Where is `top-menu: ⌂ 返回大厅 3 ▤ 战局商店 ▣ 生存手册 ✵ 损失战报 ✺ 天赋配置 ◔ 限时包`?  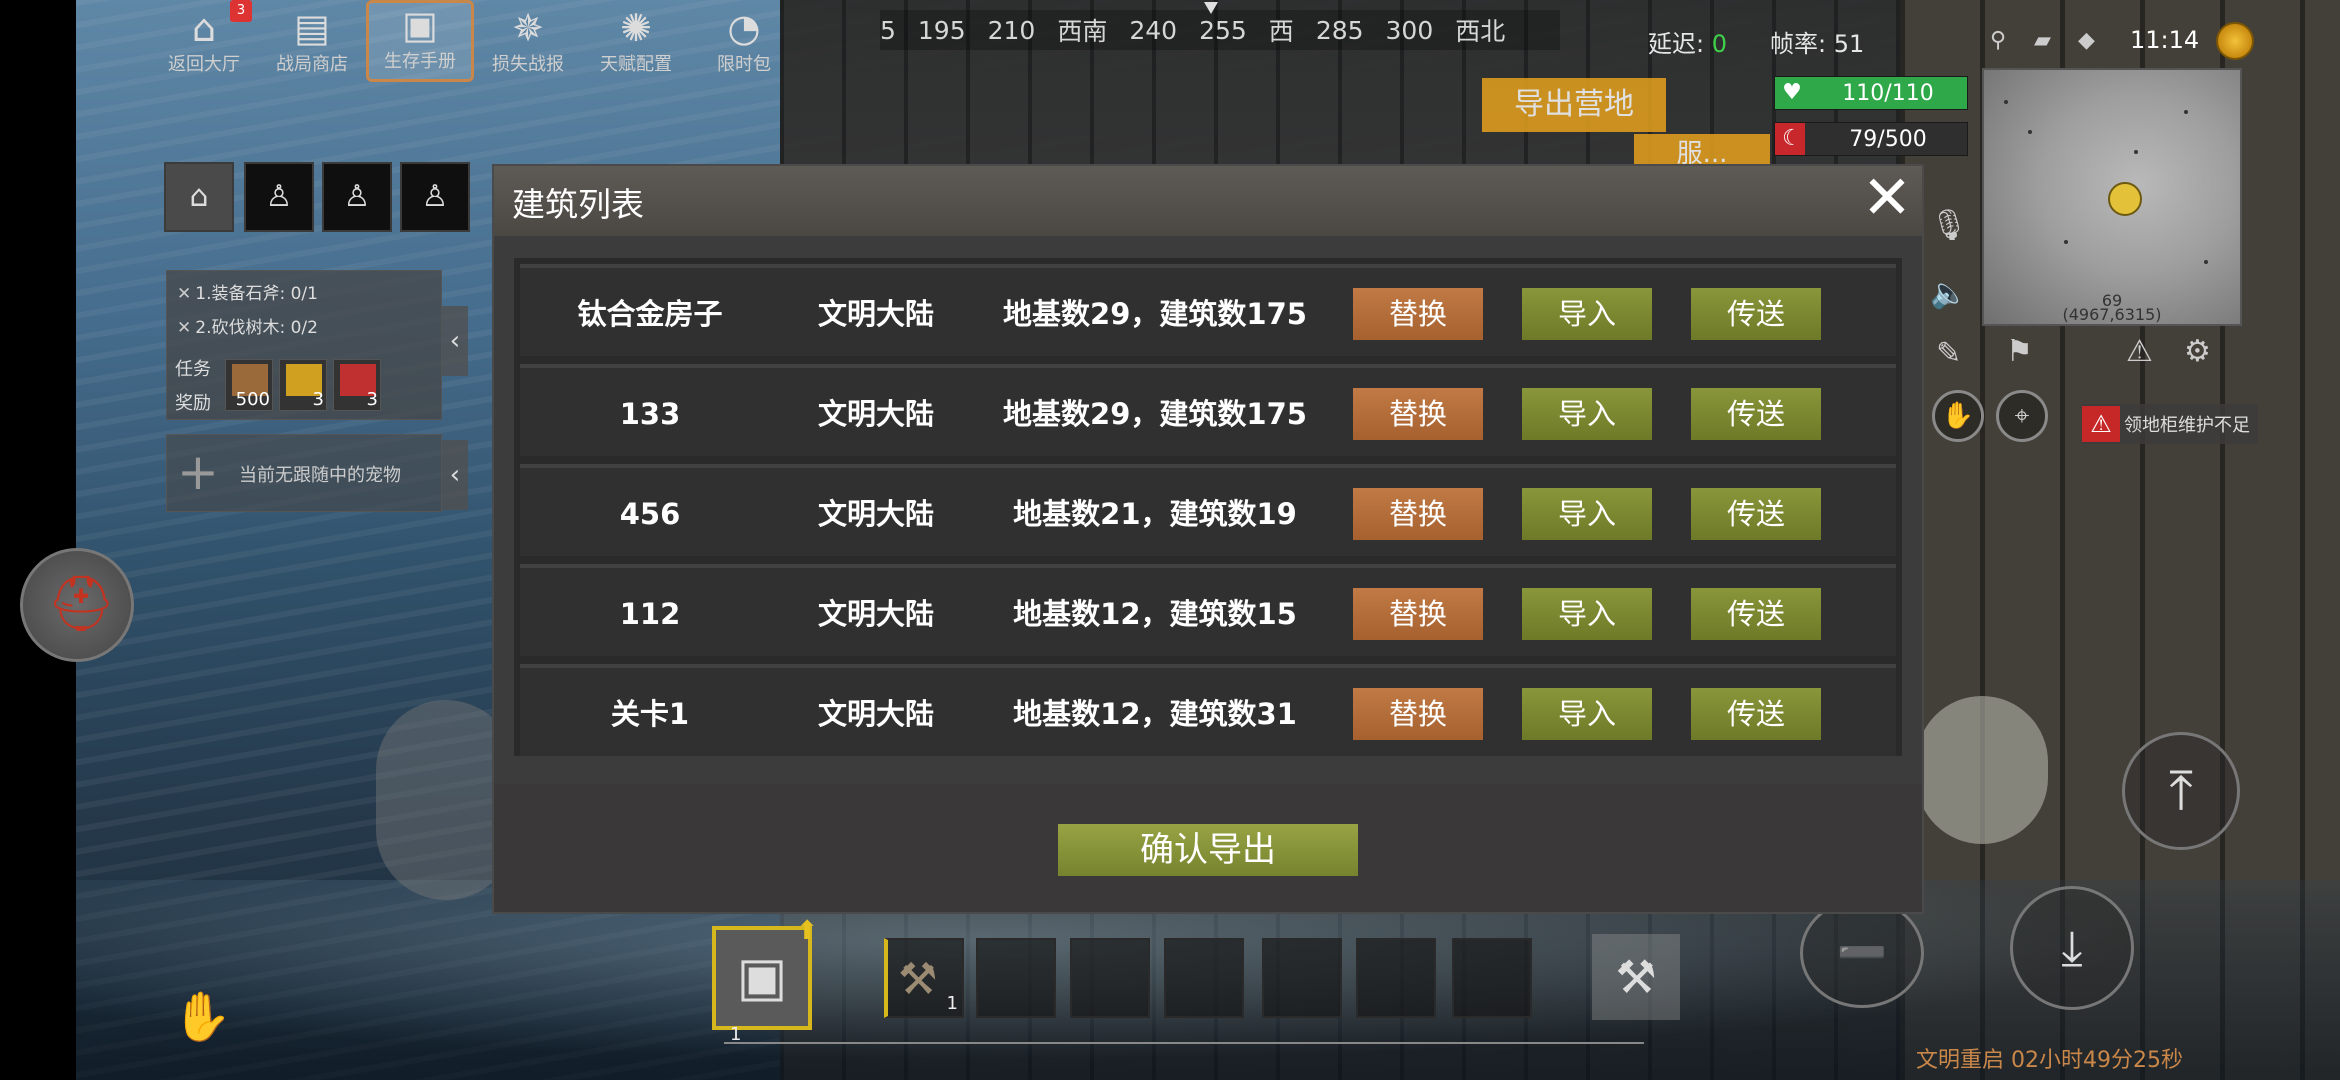 top-menu: ⌂ 返回大厅 3 ▤ 战局商店 ▣ 生存手册 ✵ 损失战报 ✺ 天赋配置 ◔ 限时包 is located at coordinates (474, 41).